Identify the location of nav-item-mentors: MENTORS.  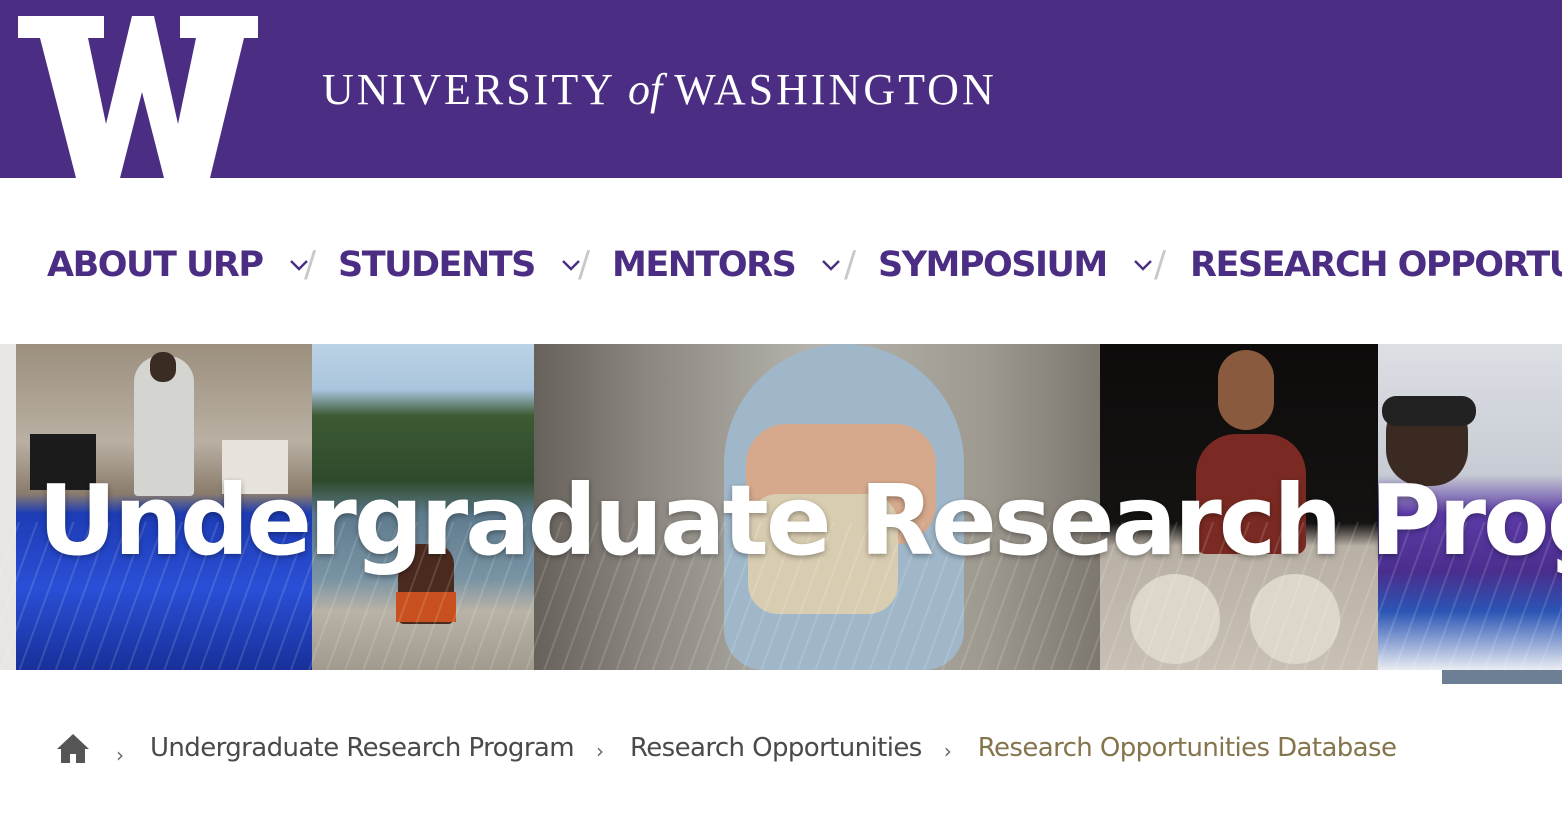
(726, 265).